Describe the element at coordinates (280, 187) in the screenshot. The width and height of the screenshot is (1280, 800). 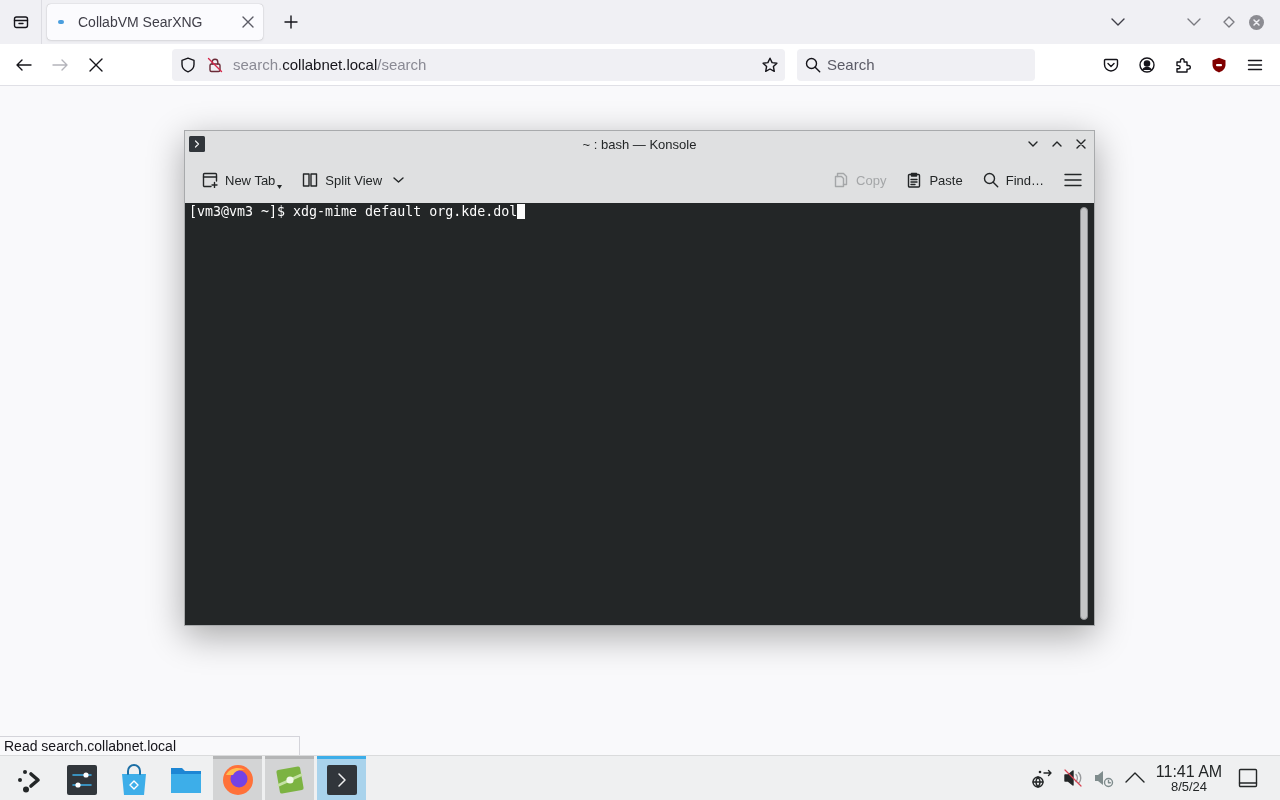
I see `dropdown-arrow-icon` at that location.